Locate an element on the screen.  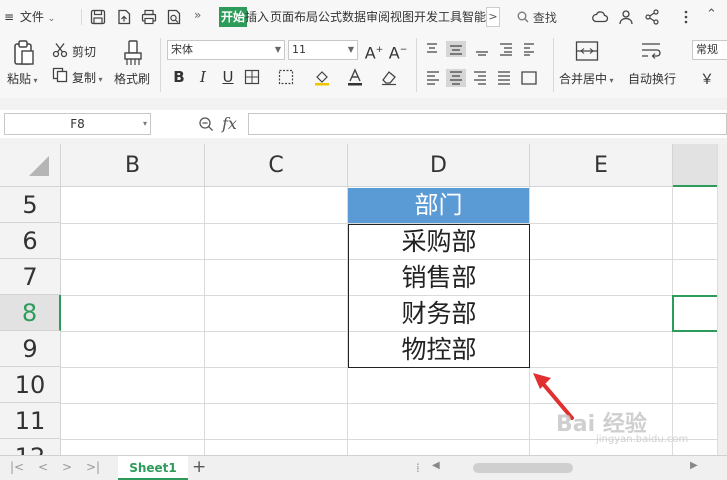
tab-developer: 开发工具 is located at coordinates (438, 17).